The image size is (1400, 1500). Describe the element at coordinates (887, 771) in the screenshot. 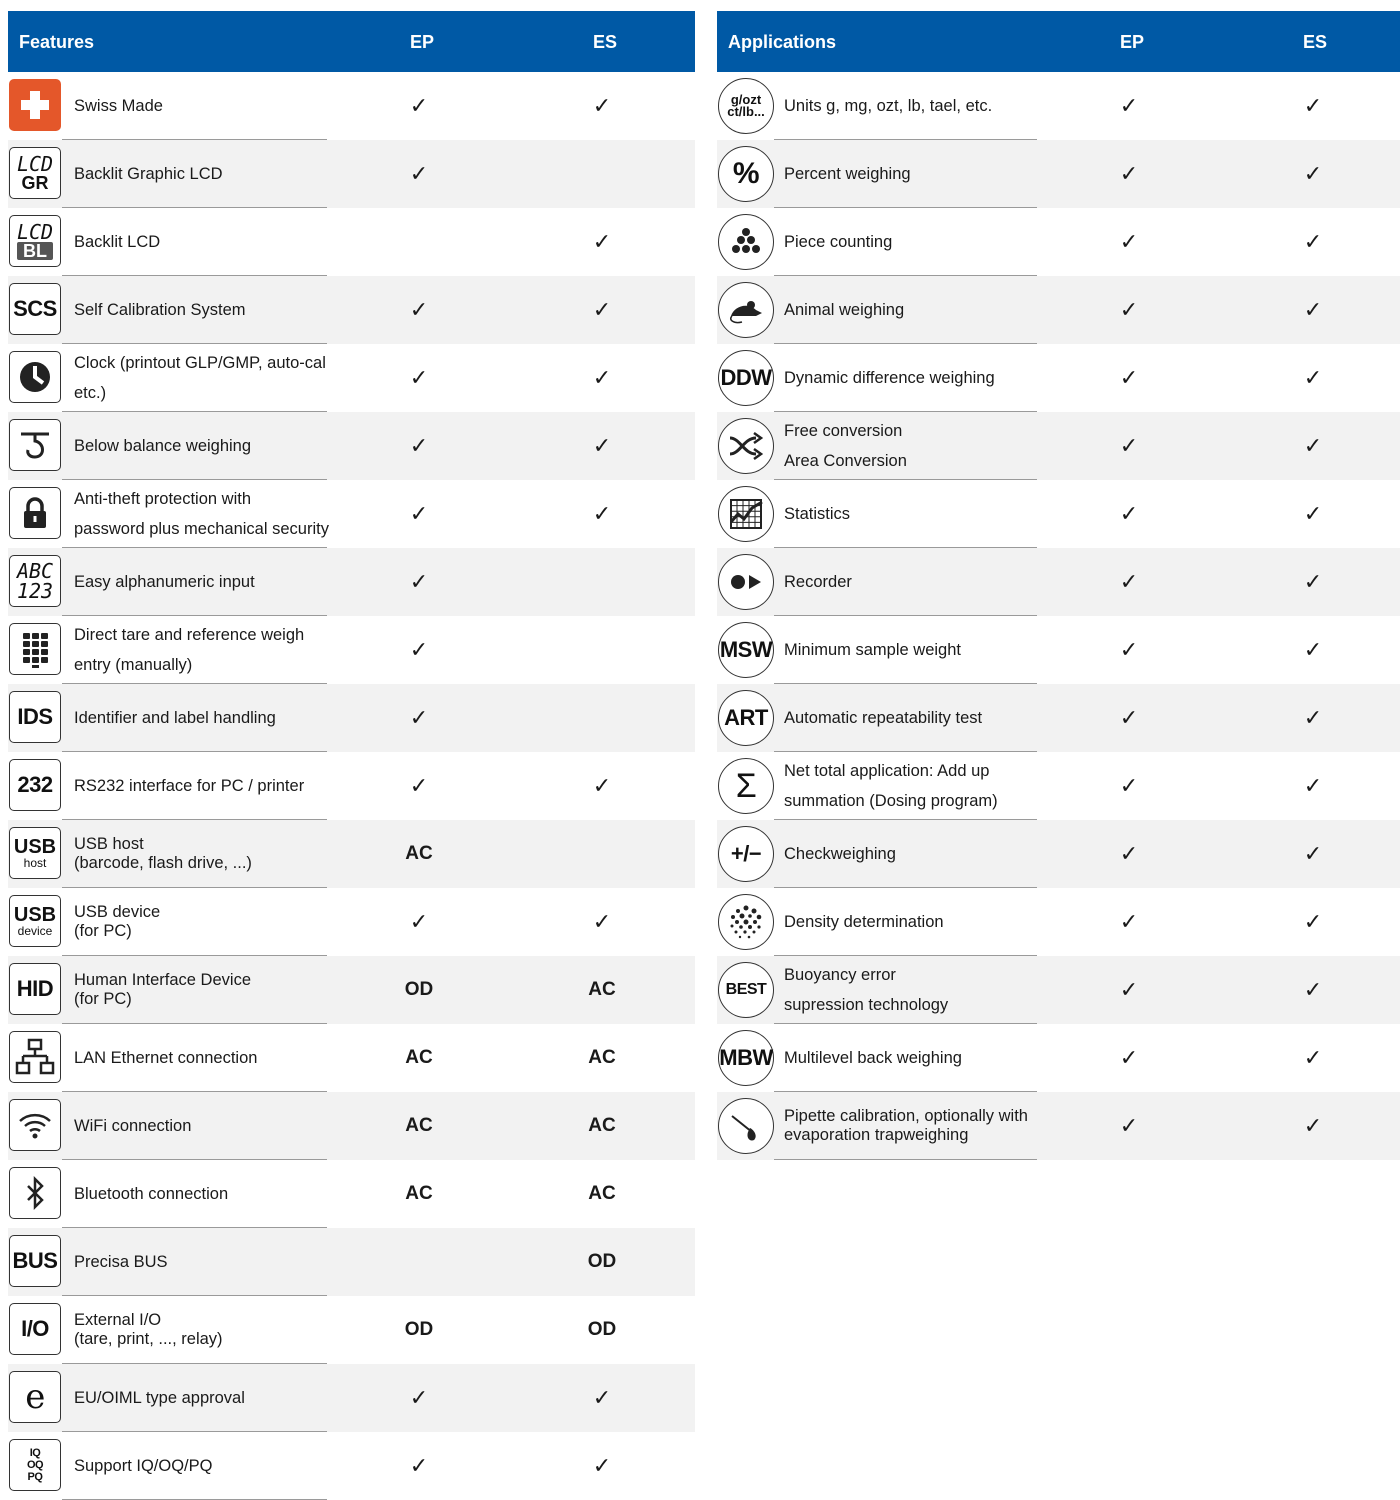

I see `row-label-line1: Net total application: Add up` at that location.